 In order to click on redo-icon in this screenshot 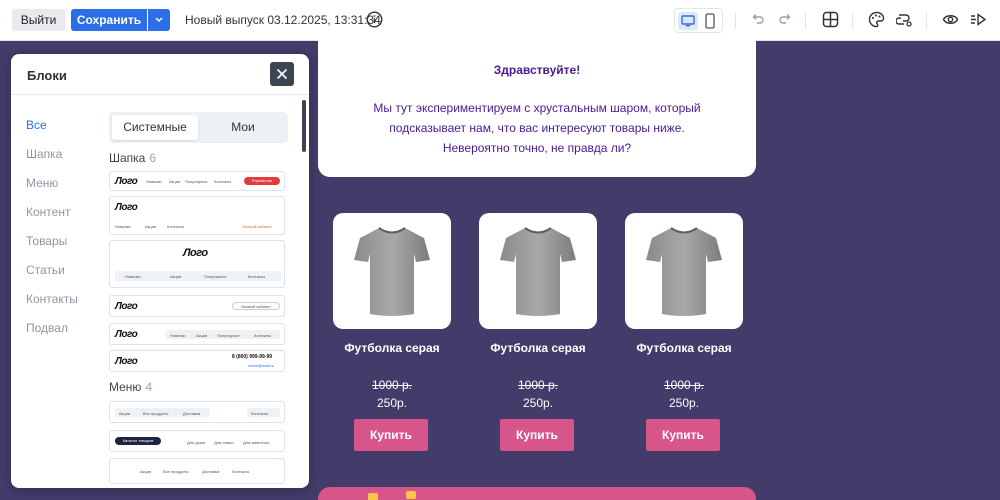, I will do `click(785, 19)`.